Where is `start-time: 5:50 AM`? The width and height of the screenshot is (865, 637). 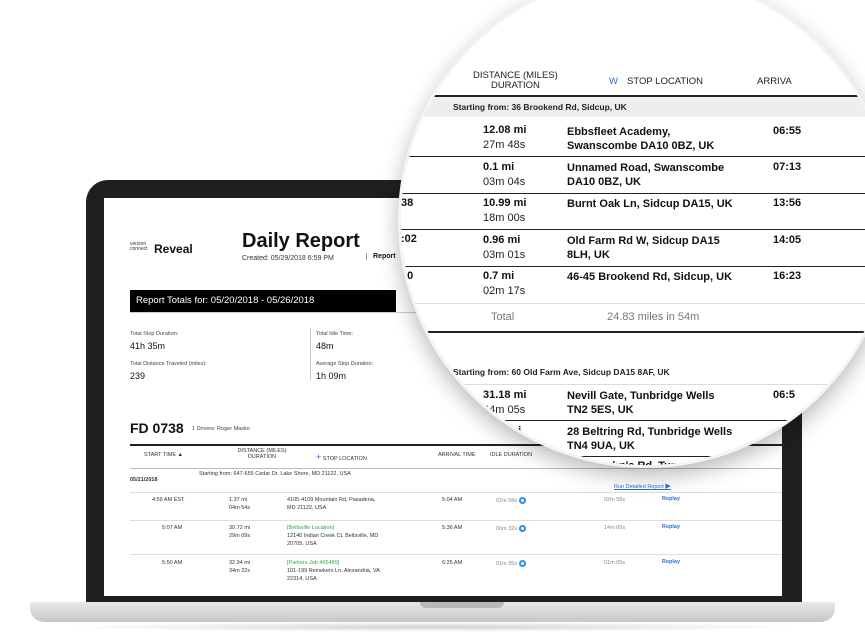
start-time: 5:50 AM is located at coordinates (172, 563).